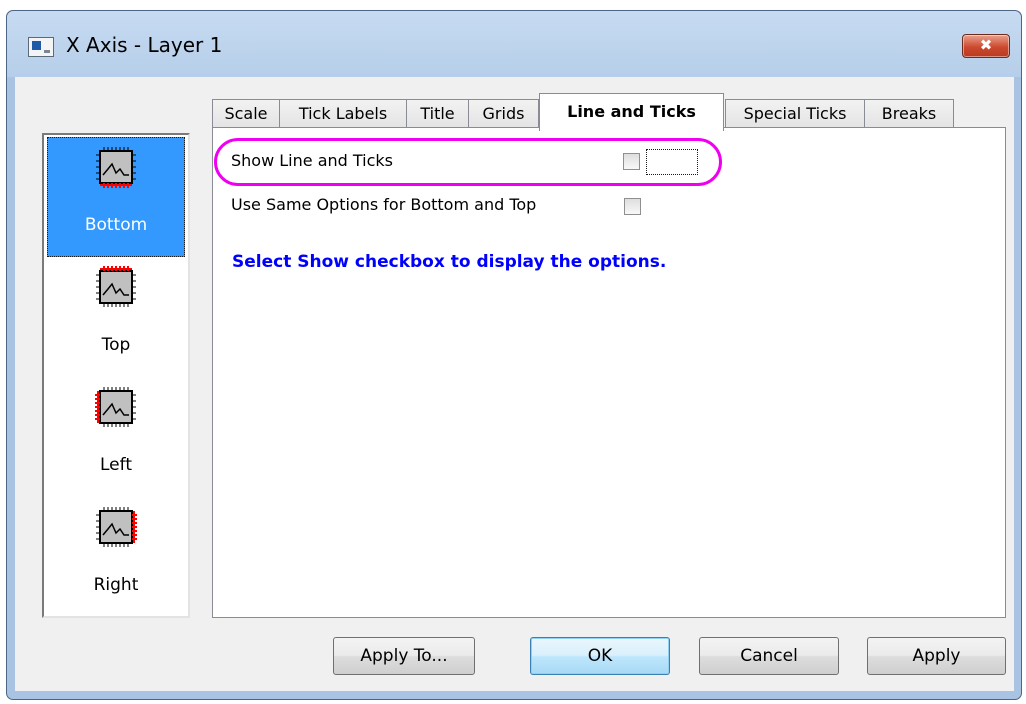  What do you see at coordinates (384, 204) in the screenshot?
I see `same-options-label: Use Same Options for Bottom and Top` at bounding box center [384, 204].